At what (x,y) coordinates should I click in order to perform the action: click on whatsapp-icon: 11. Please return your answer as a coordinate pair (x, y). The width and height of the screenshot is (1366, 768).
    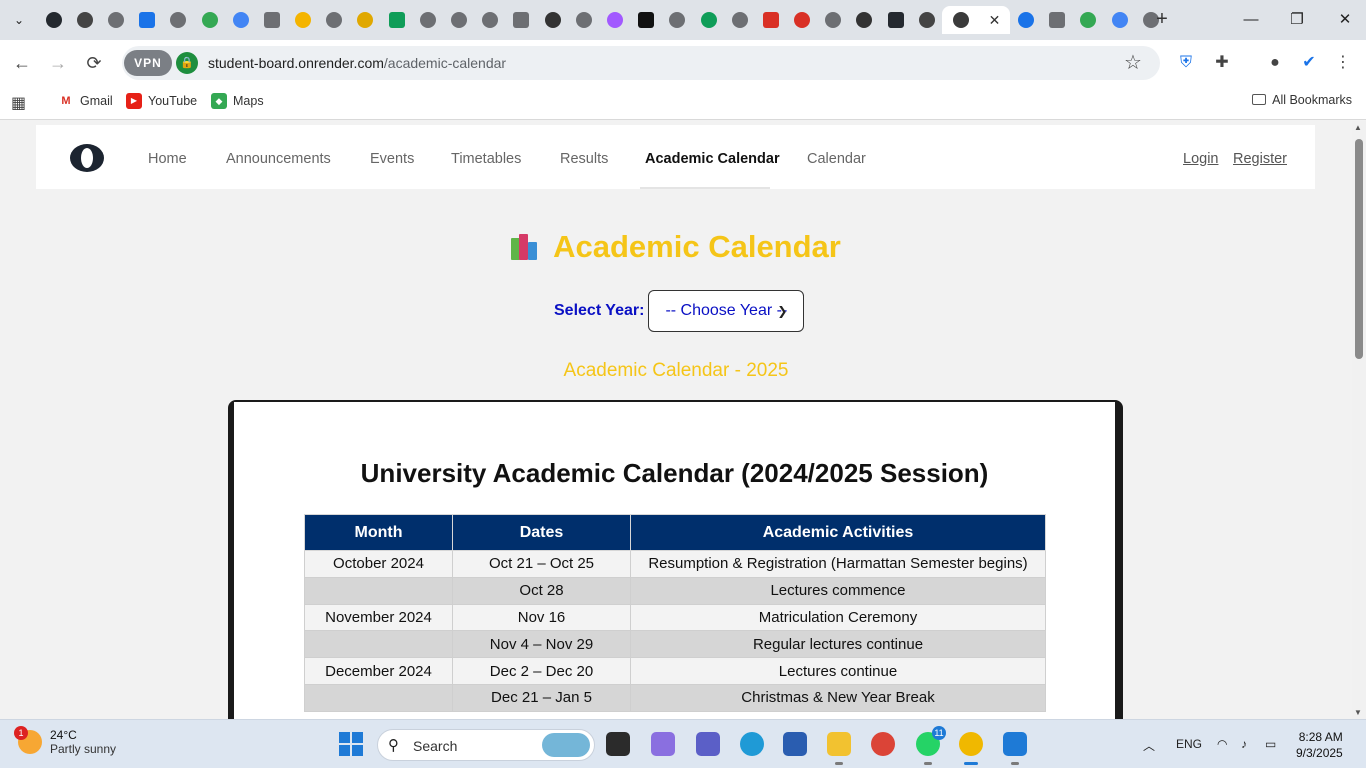
    Looking at the image, I should click on (931, 745).